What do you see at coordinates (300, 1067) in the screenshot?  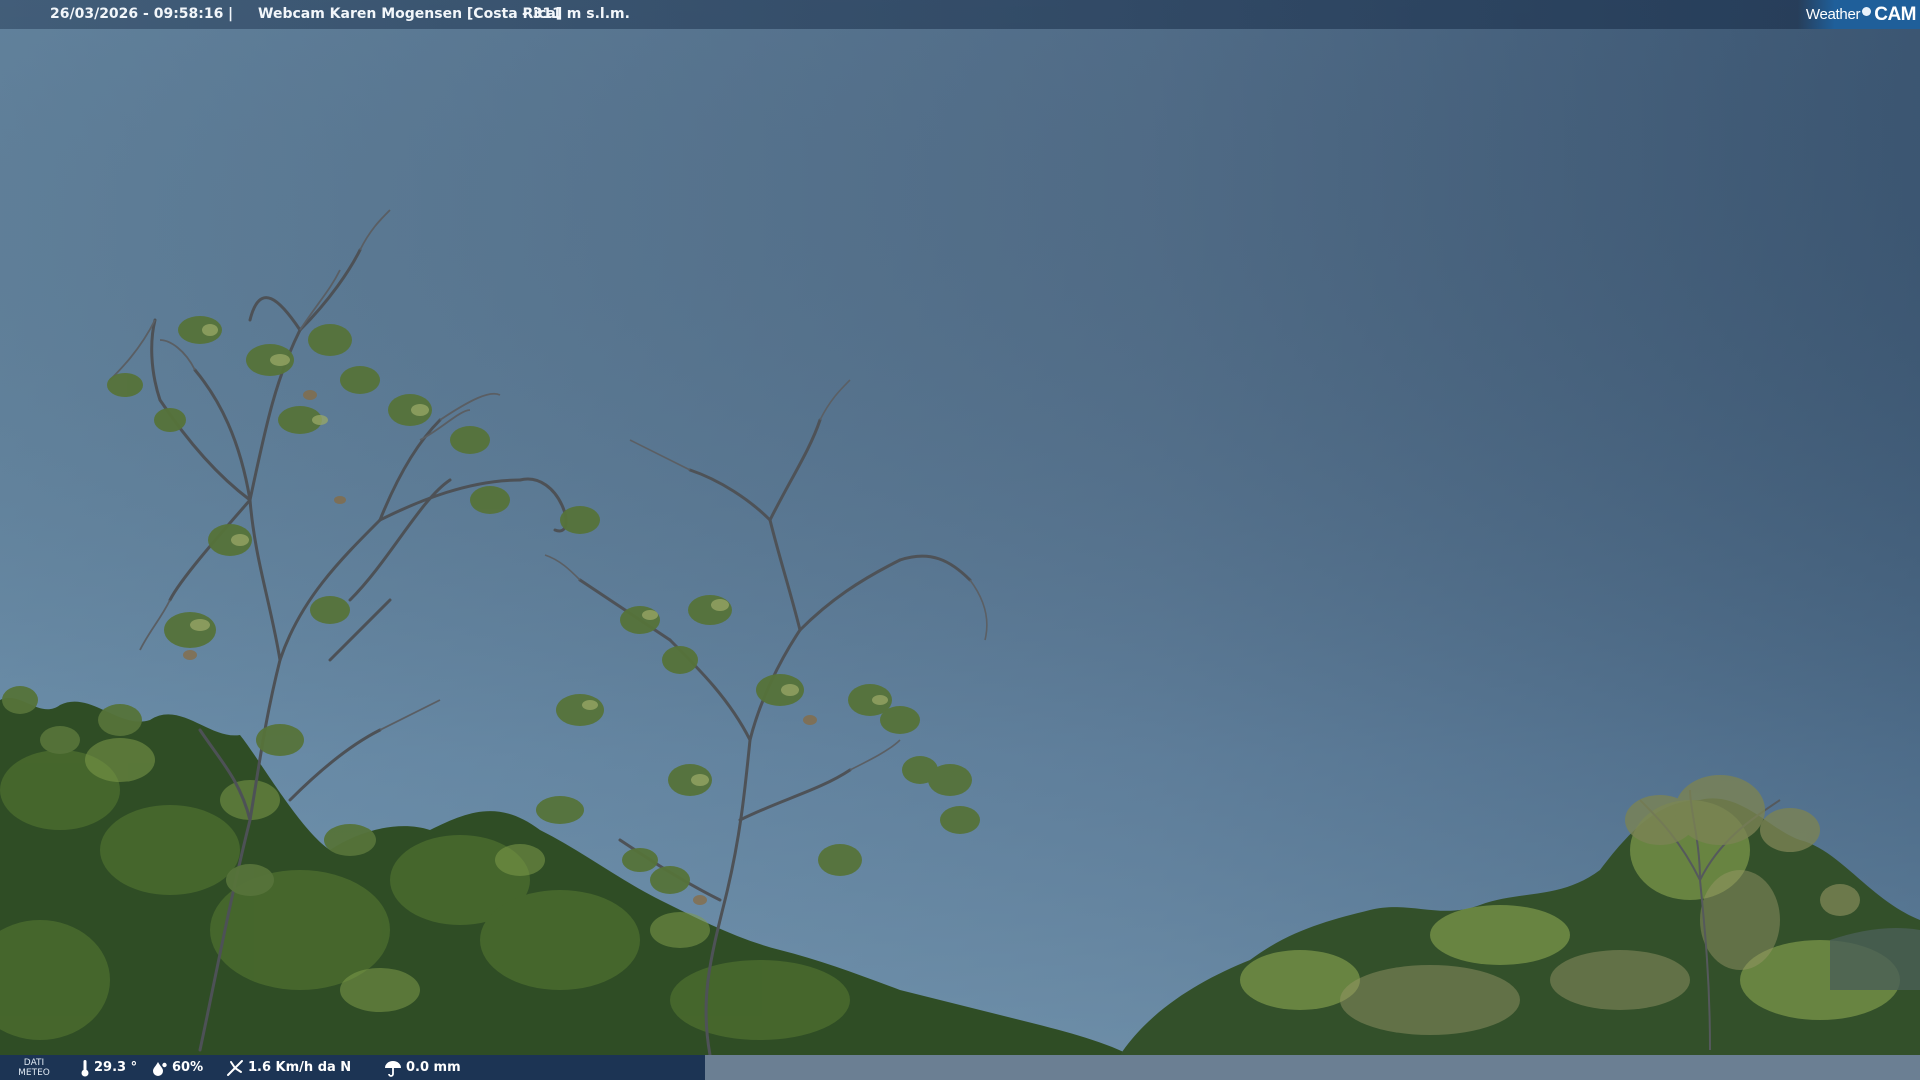 I see `wind-value: 1.6 Km/h da N` at bounding box center [300, 1067].